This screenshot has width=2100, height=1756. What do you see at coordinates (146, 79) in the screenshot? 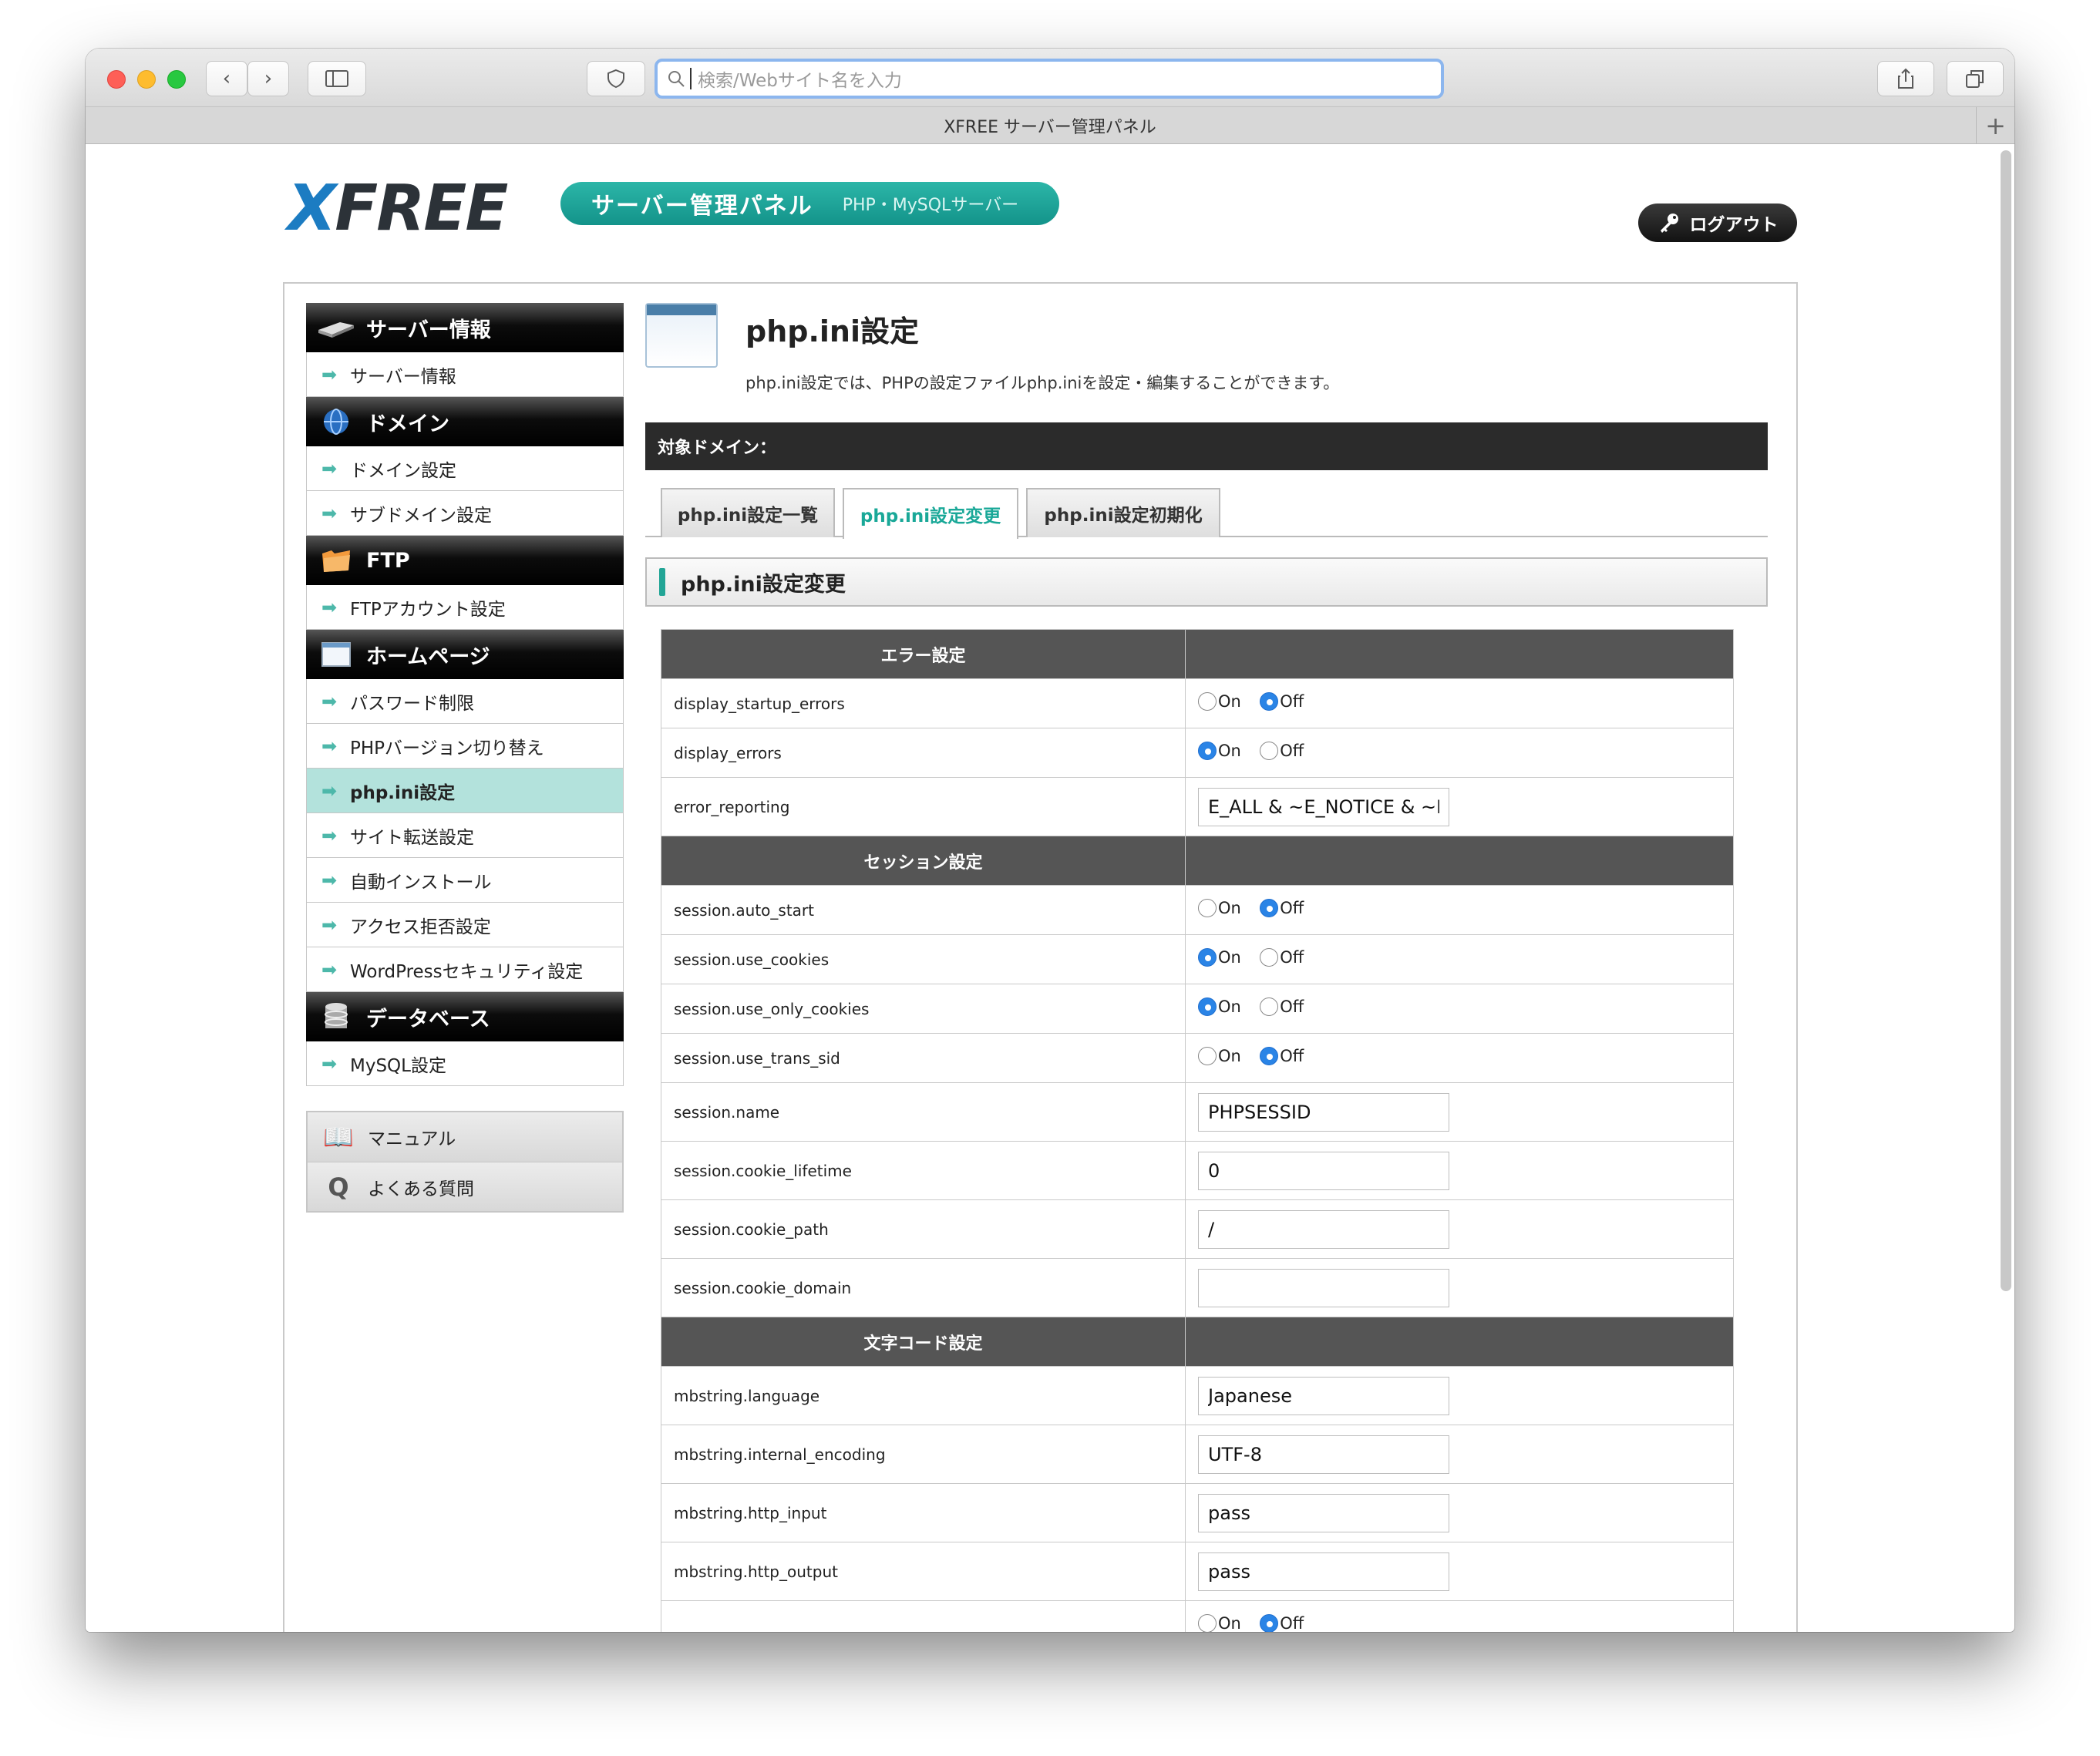
I see `minimize-window-button` at bounding box center [146, 79].